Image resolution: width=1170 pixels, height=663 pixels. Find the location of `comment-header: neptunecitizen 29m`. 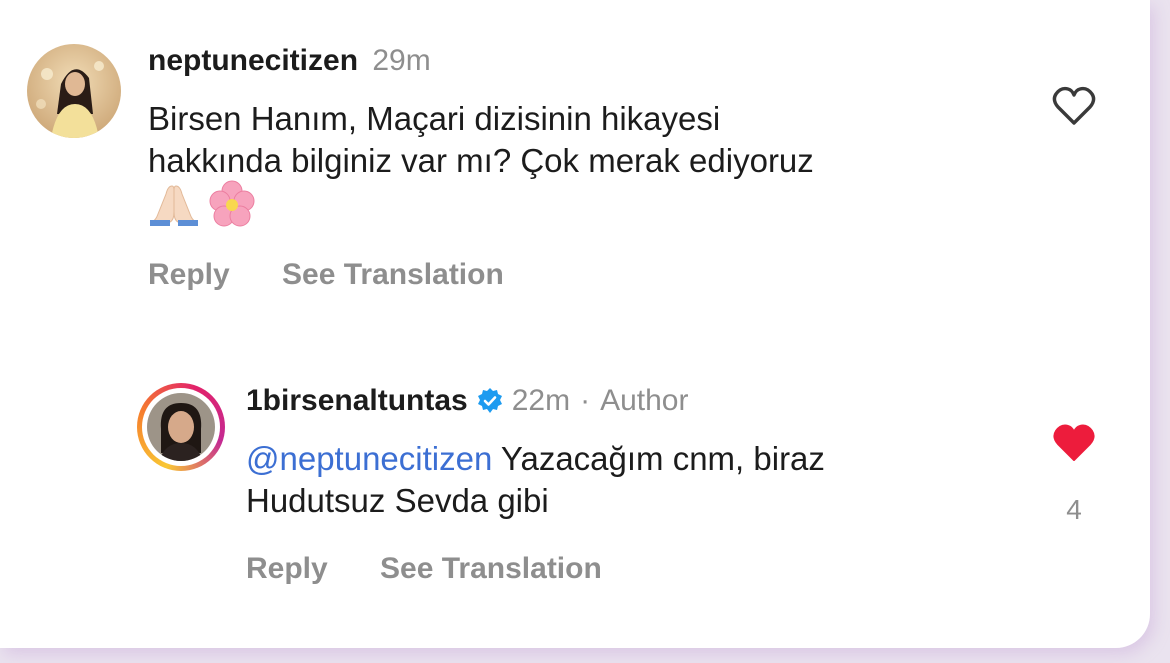

comment-header: neptunecitizen 29m is located at coordinates (289, 61).